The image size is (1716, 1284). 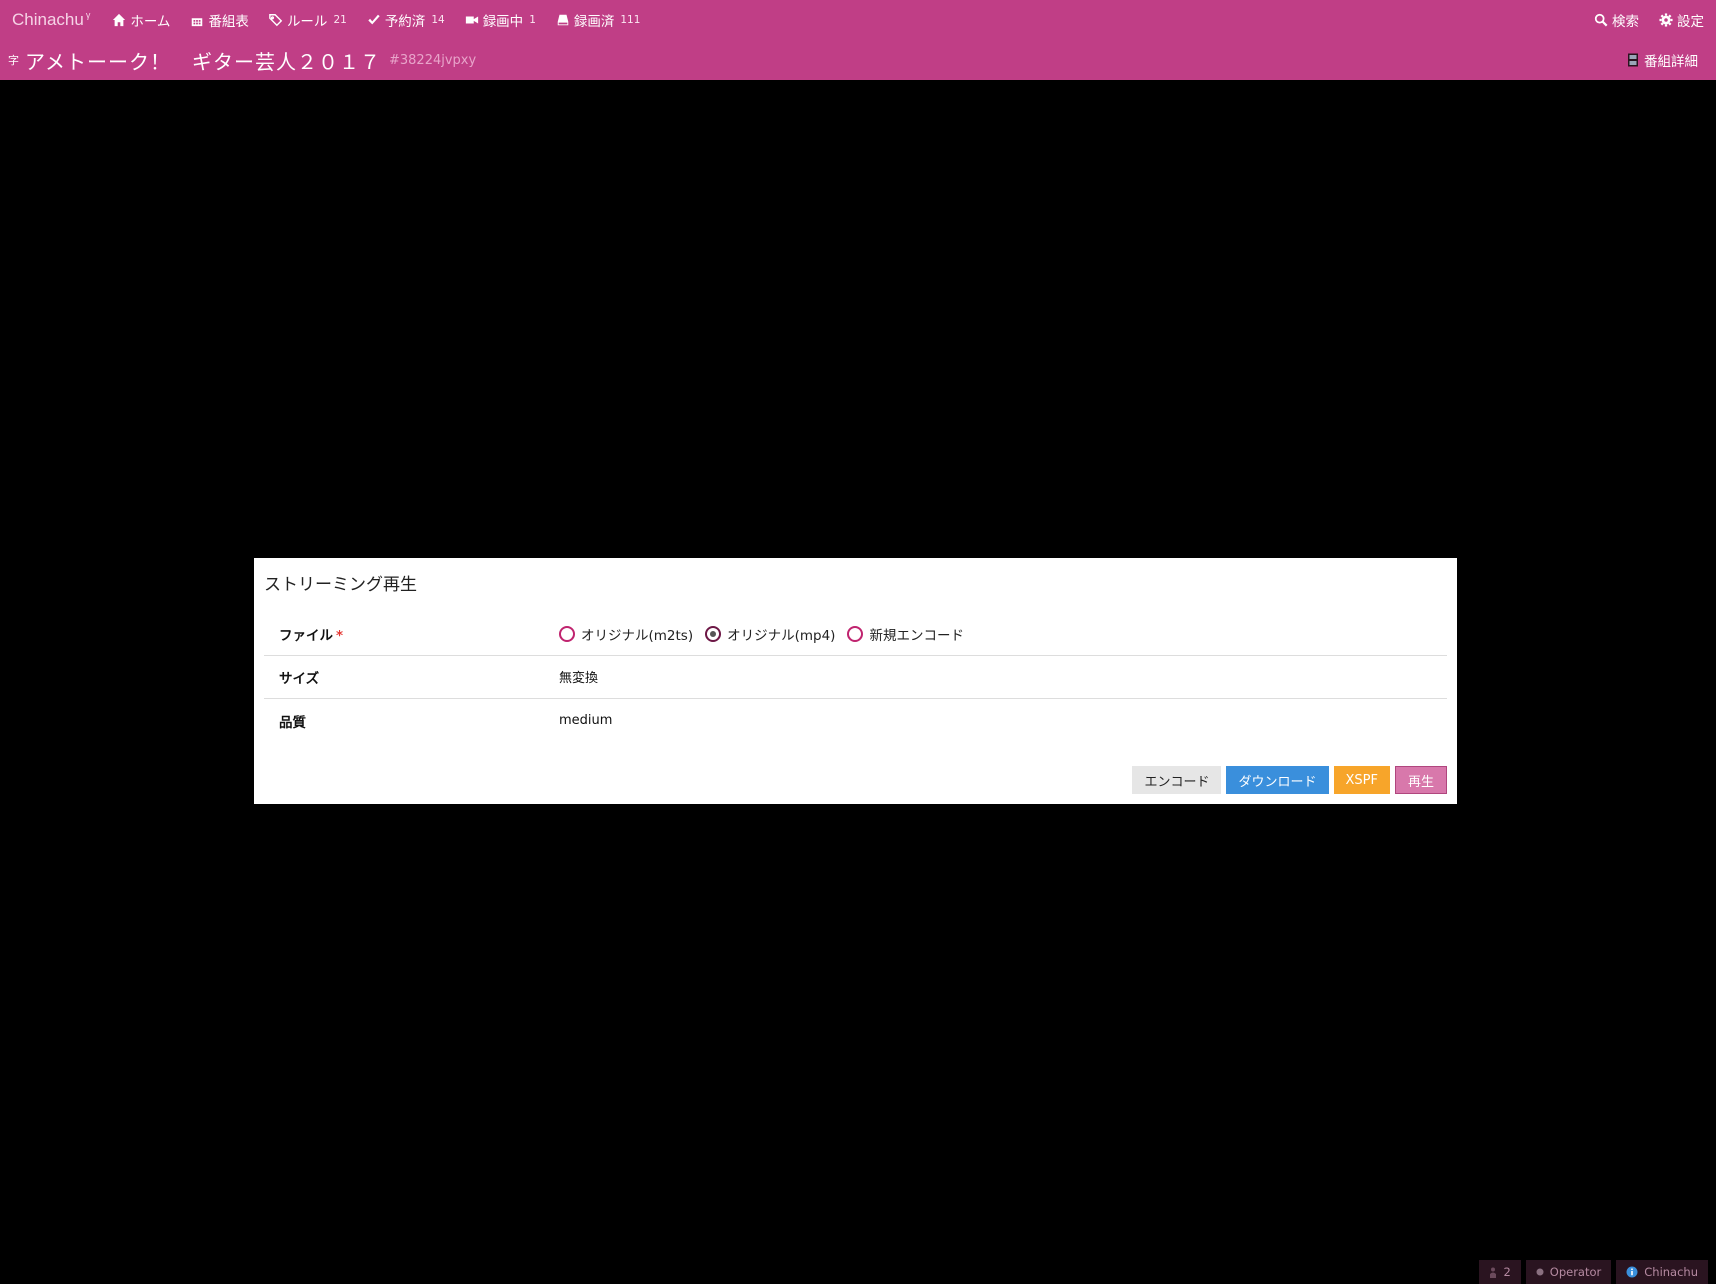 What do you see at coordinates (1671, 62) in the screenshot?
I see `program-detail-label: 番組詳細` at bounding box center [1671, 62].